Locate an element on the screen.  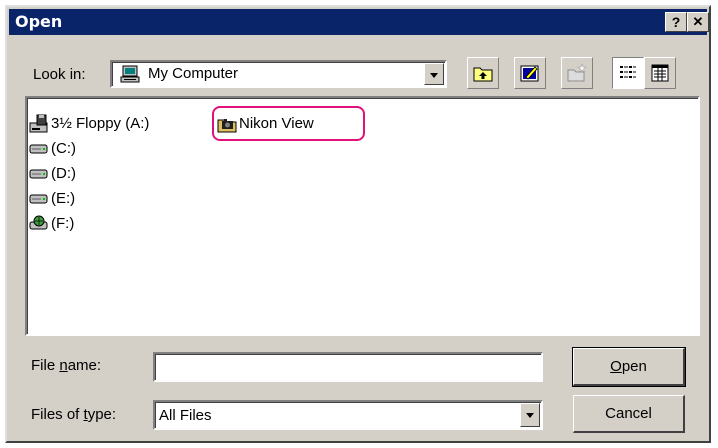
look-in-value: My Computer is located at coordinates (193, 73).